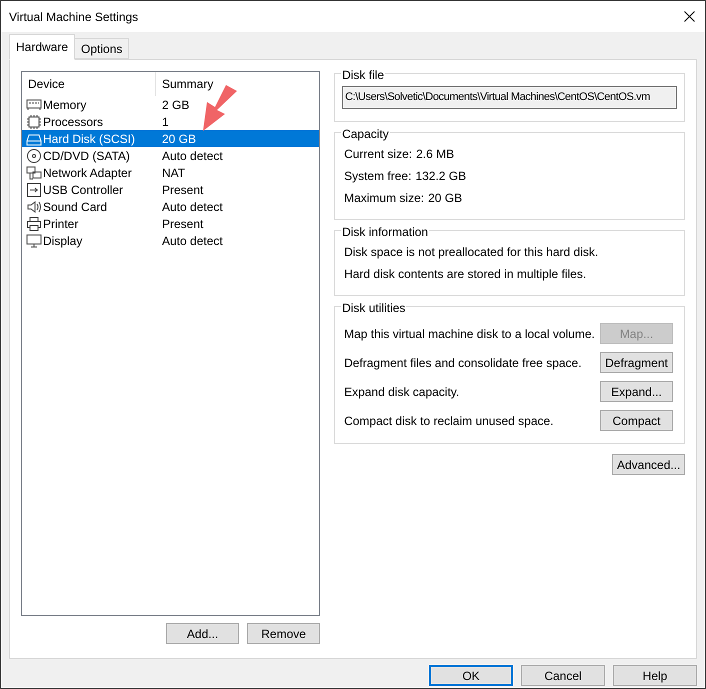 This screenshot has width=706, height=689. I want to click on info-text: Disk space is not preallocated for this hard disk., so click(471, 252).